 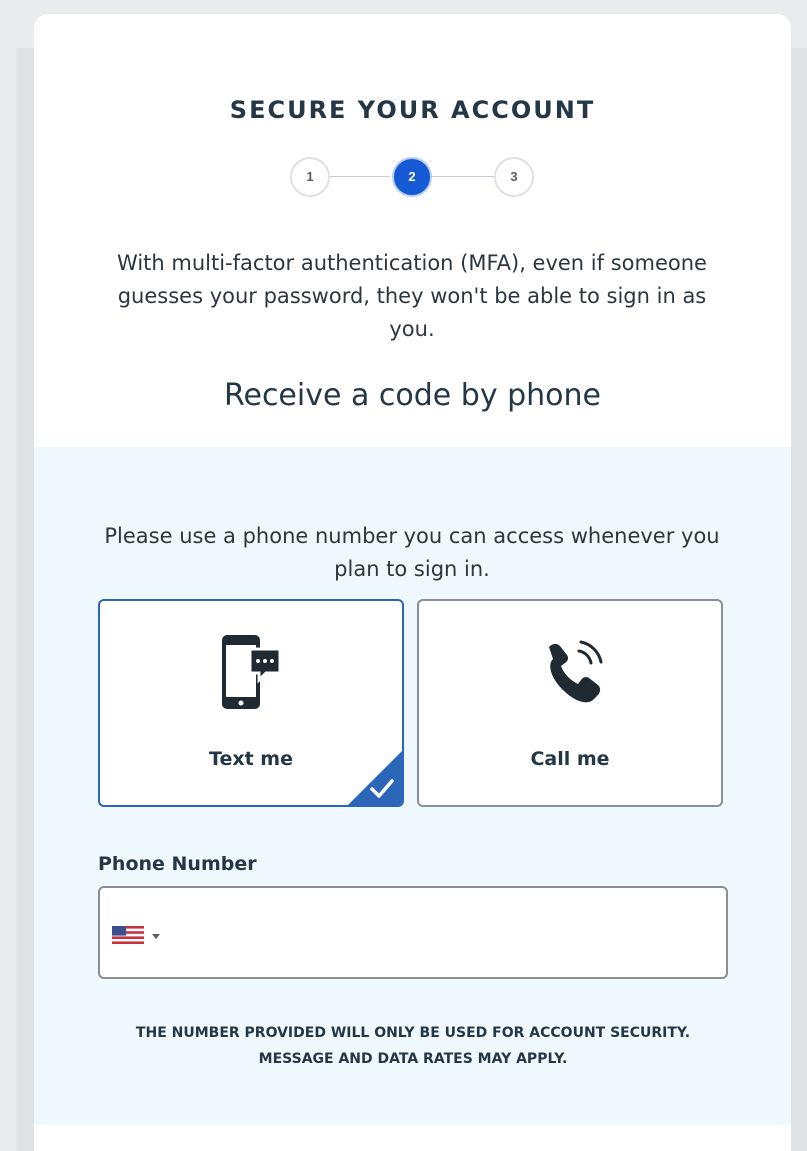 I want to click on phone-number-label: Phone Number, so click(x=177, y=864).